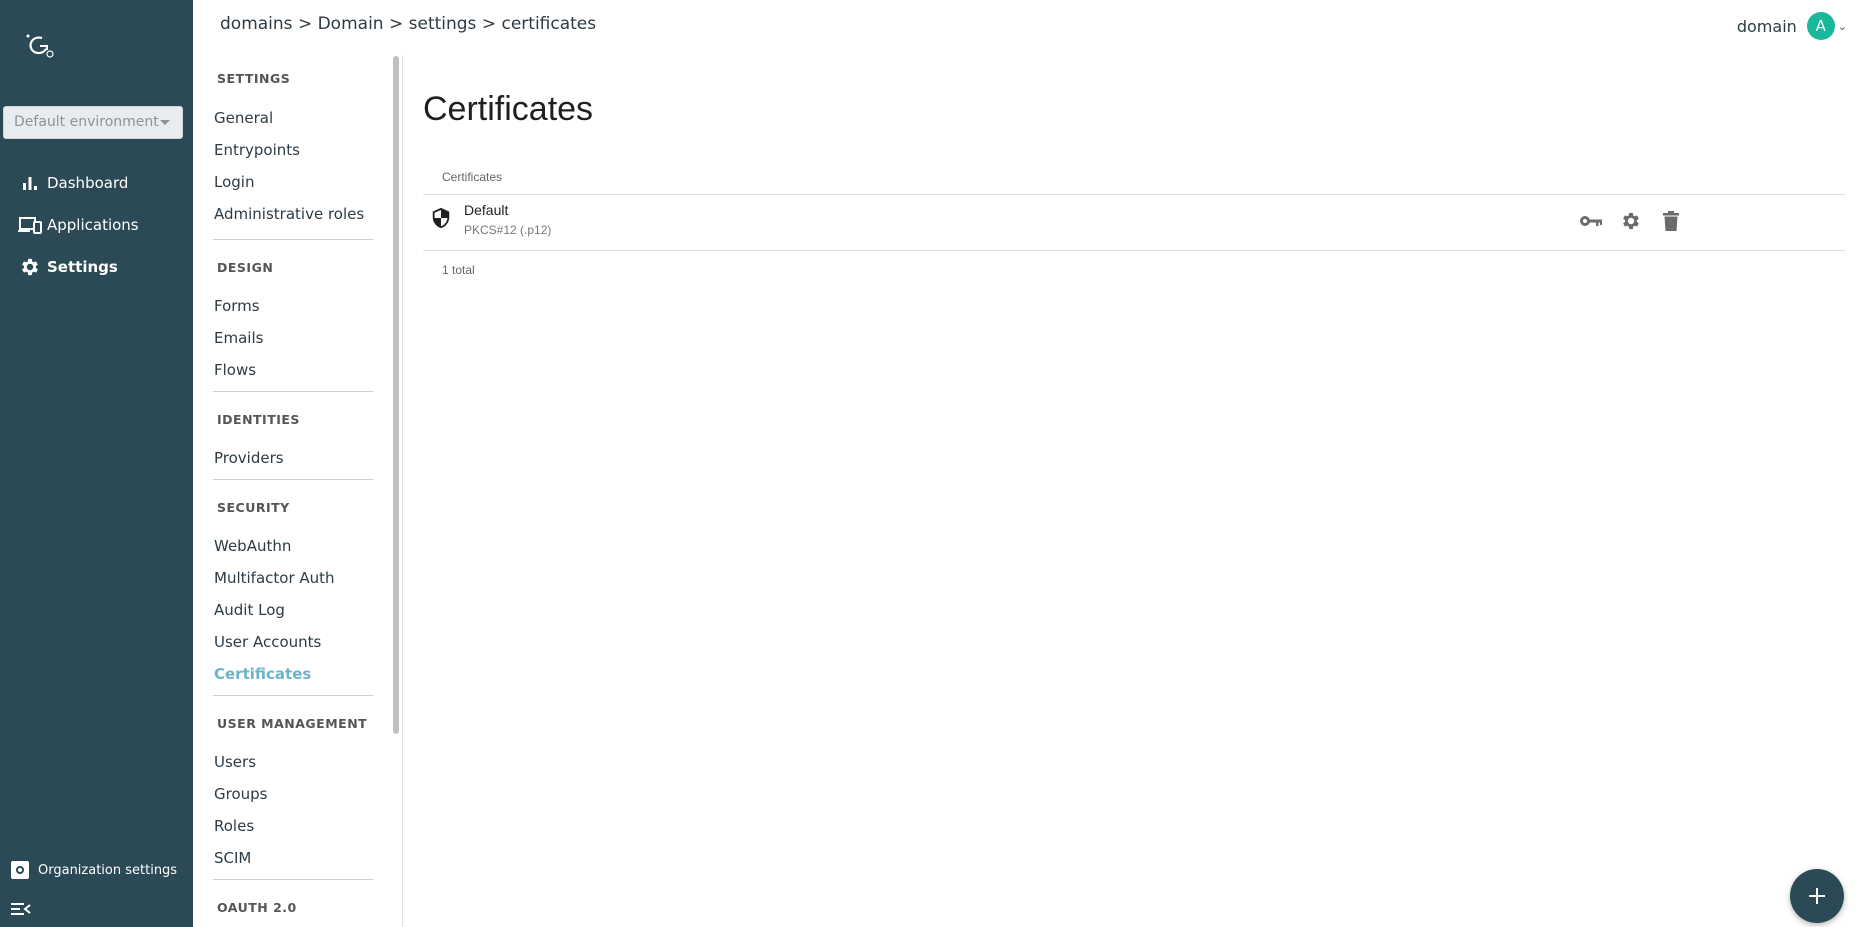 Image resolution: width=1855 pixels, height=927 pixels. I want to click on avatar: A, so click(1820, 26).